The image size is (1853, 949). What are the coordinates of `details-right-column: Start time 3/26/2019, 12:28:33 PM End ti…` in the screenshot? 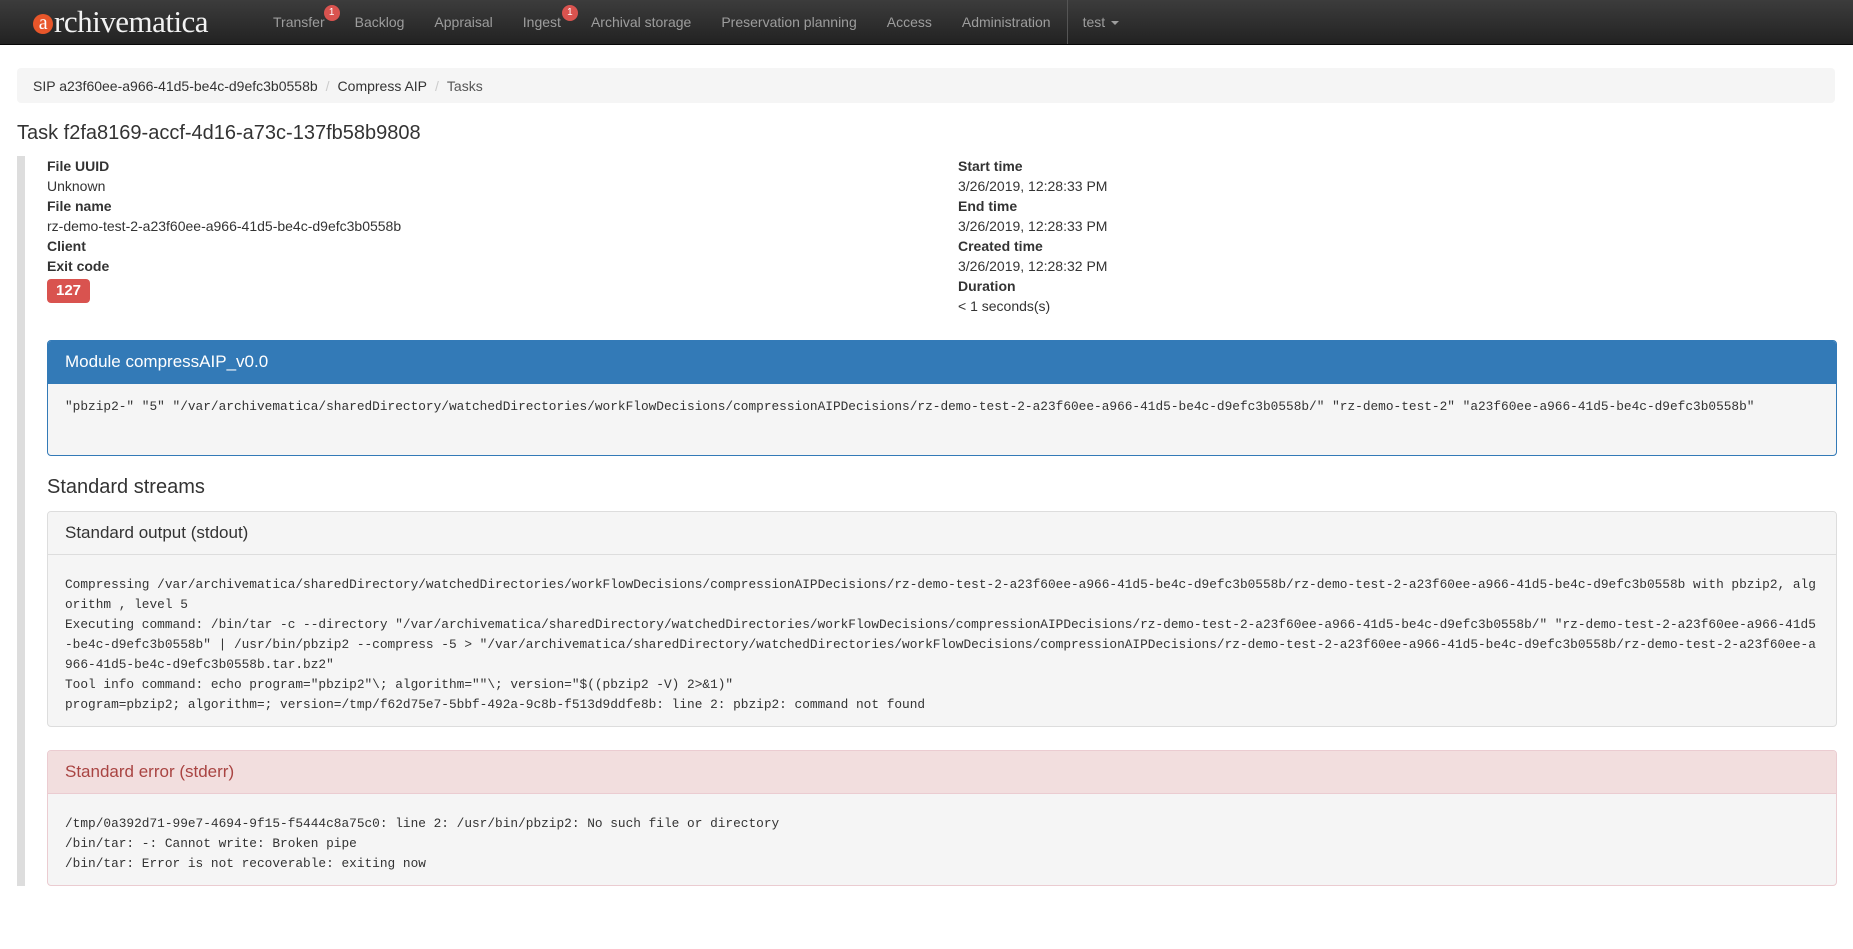 It's located at (1032, 236).